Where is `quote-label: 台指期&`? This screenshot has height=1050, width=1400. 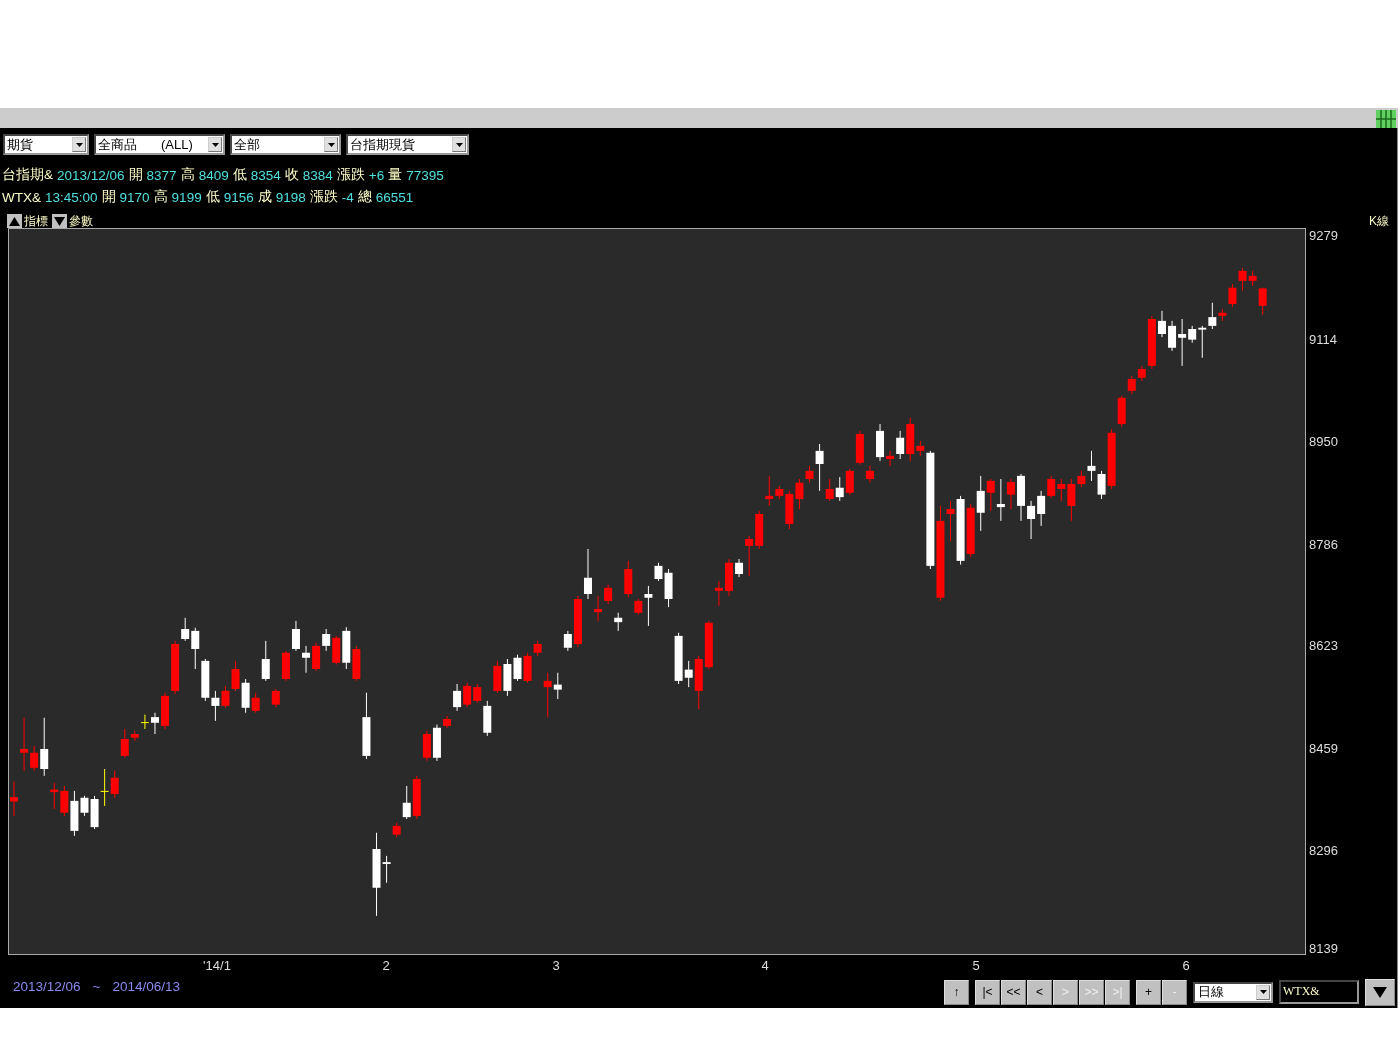
quote-label: 台指期& is located at coordinates (27, 175).